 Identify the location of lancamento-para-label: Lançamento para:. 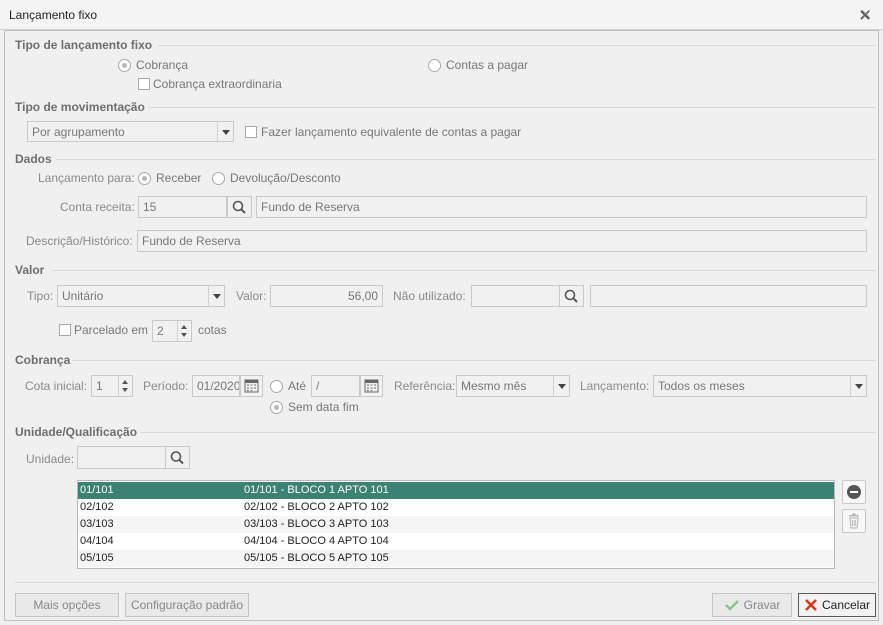
(86, 178).